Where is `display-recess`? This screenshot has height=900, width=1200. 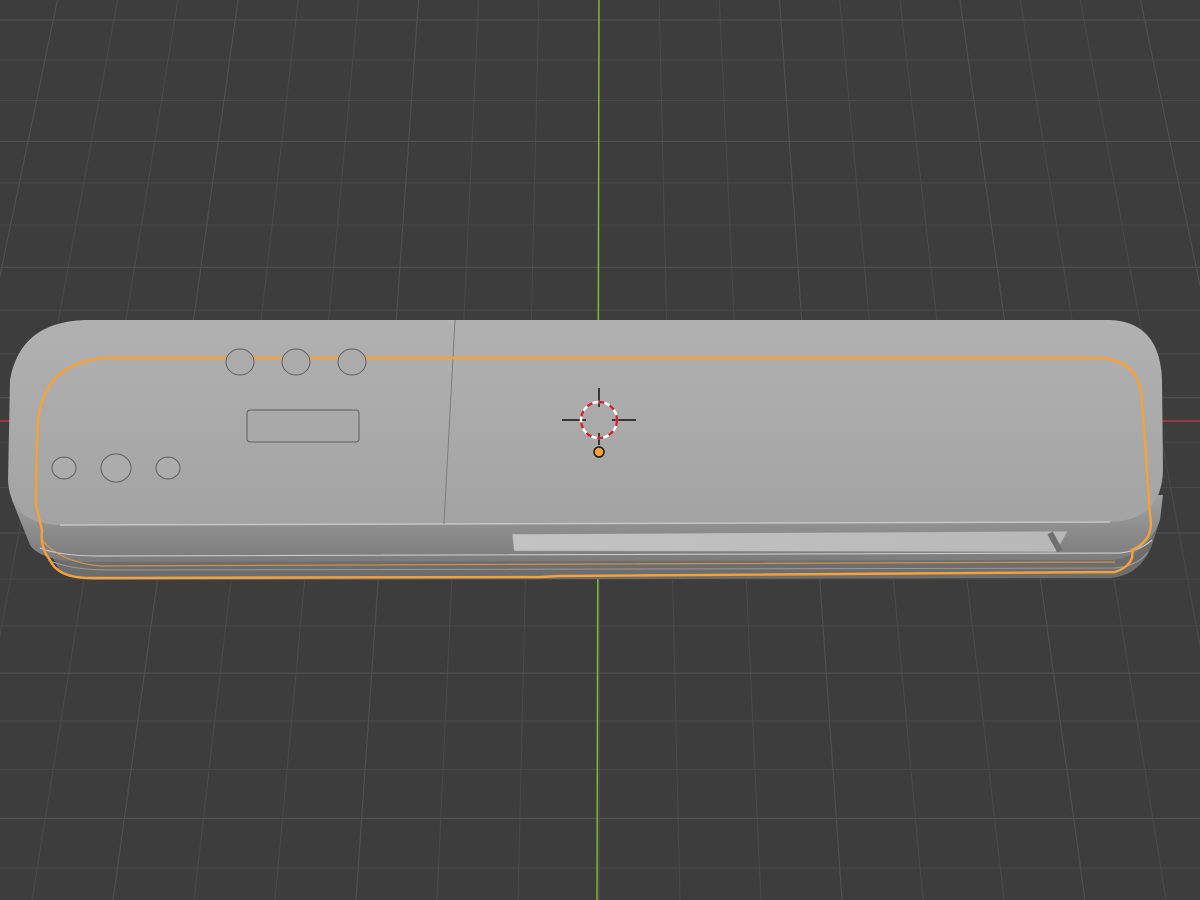
display-recess is located at coordinates (303, 426).